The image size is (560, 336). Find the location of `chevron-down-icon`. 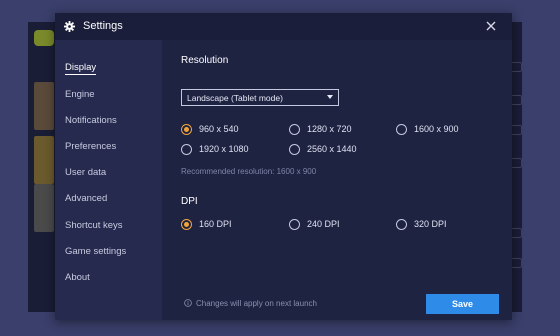

chevron-down-icon is located at coordinates (330, 97).